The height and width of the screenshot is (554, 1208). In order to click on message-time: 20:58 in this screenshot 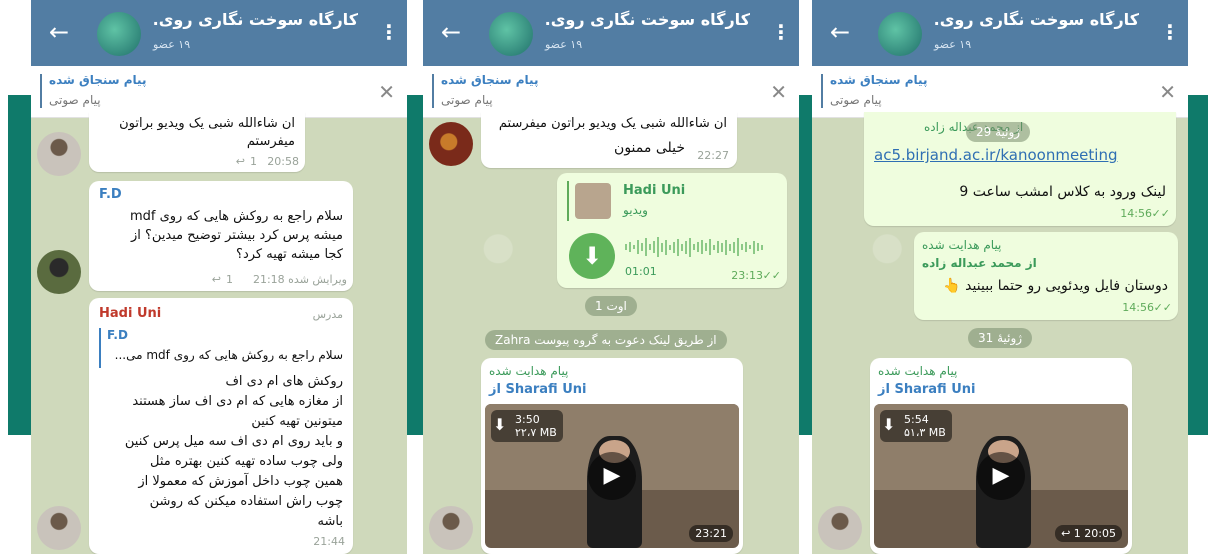, I will do `click(283, 161)`.